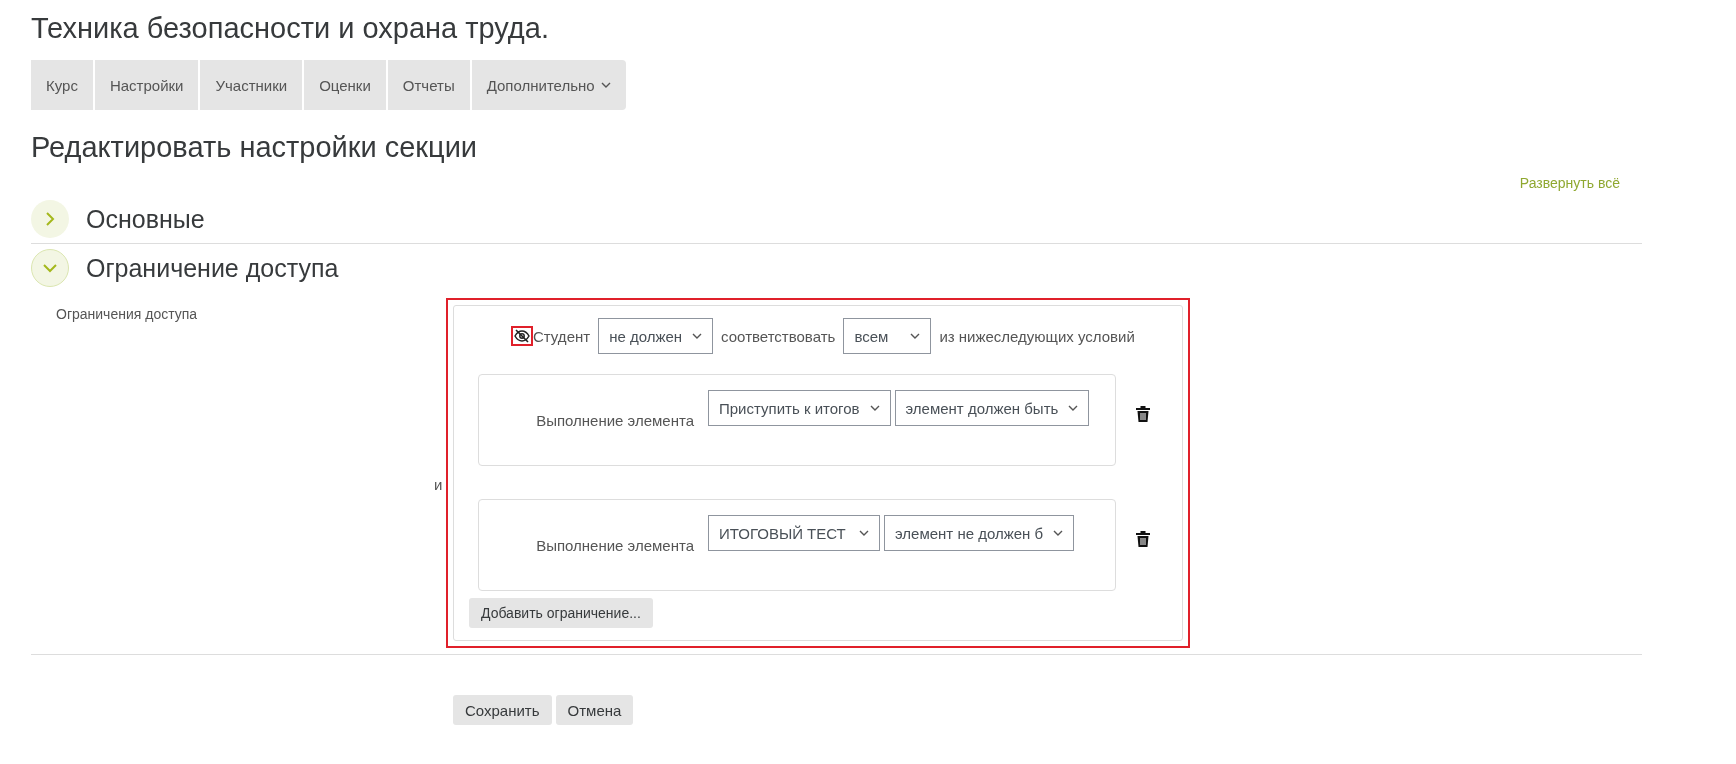 This screenshot has height=764, width=1736. What do you see at coordinates (548, 85) in the screenshot?
I see `nav-tab: Дополнительно` at bounding box center [548, 85].